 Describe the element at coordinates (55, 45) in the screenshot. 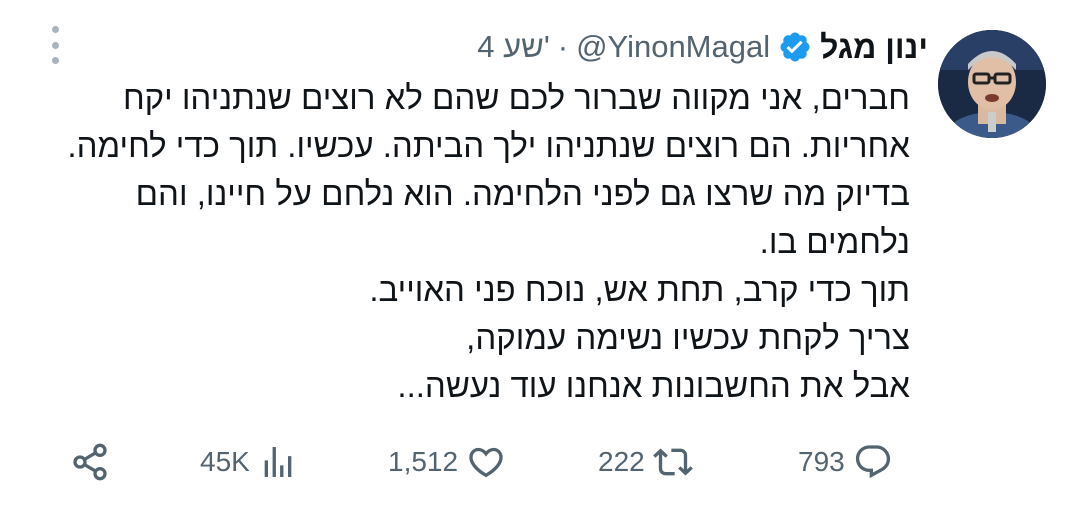

I see `more-vertical-icon` at that location.